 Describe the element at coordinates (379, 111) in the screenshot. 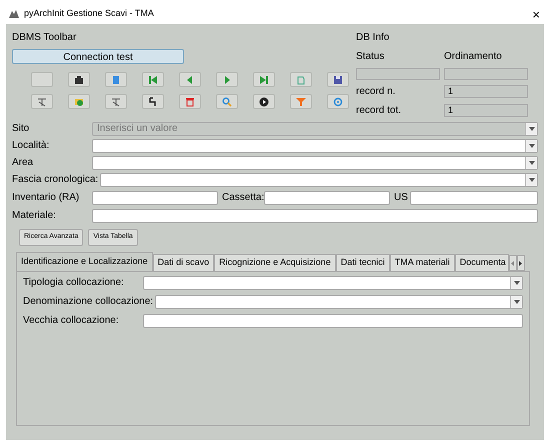

I see `total-label: record tot.` at that location.